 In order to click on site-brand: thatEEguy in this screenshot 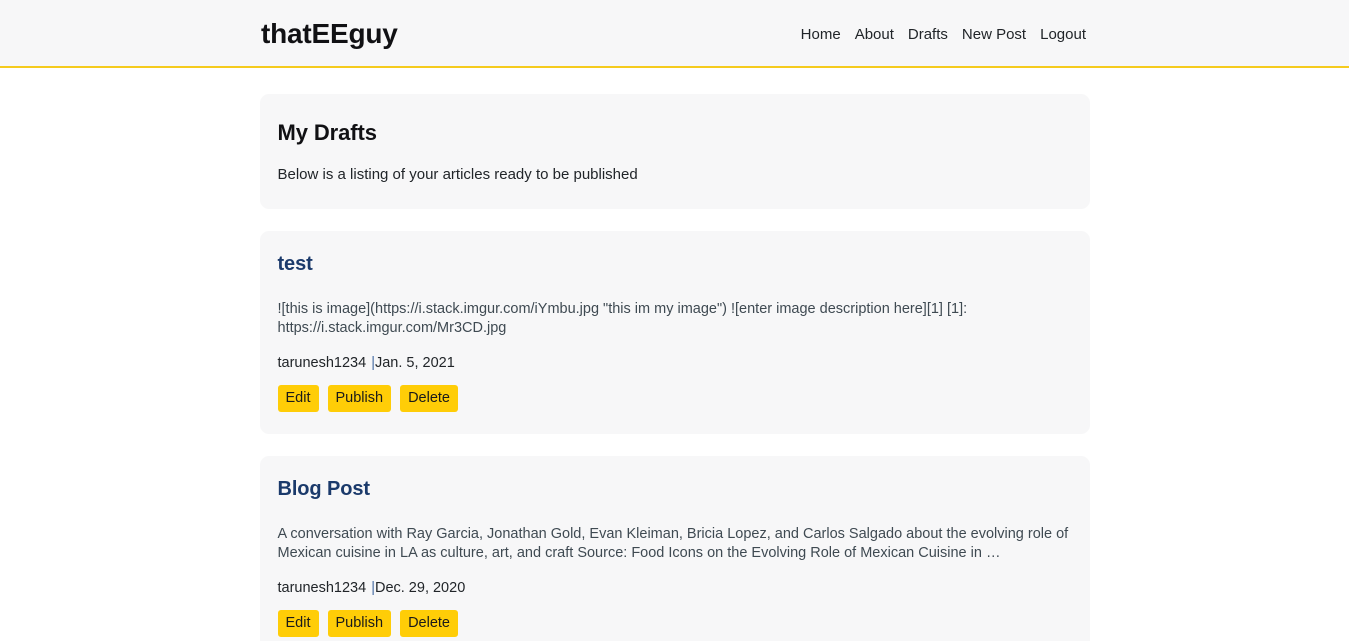, I will do `click(329, 33)`.